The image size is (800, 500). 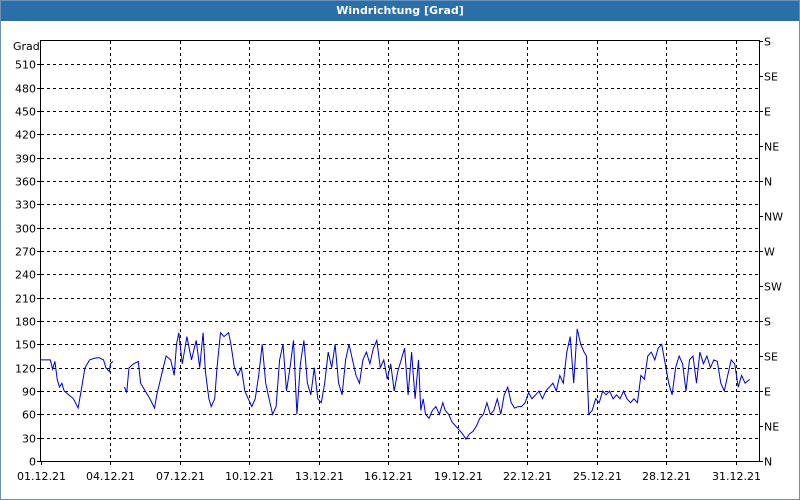 What do you see at coordinates (180, 476) in the screenshot?
I see `x-tick-label: 07.12.21` at bounding box center [180, 476].